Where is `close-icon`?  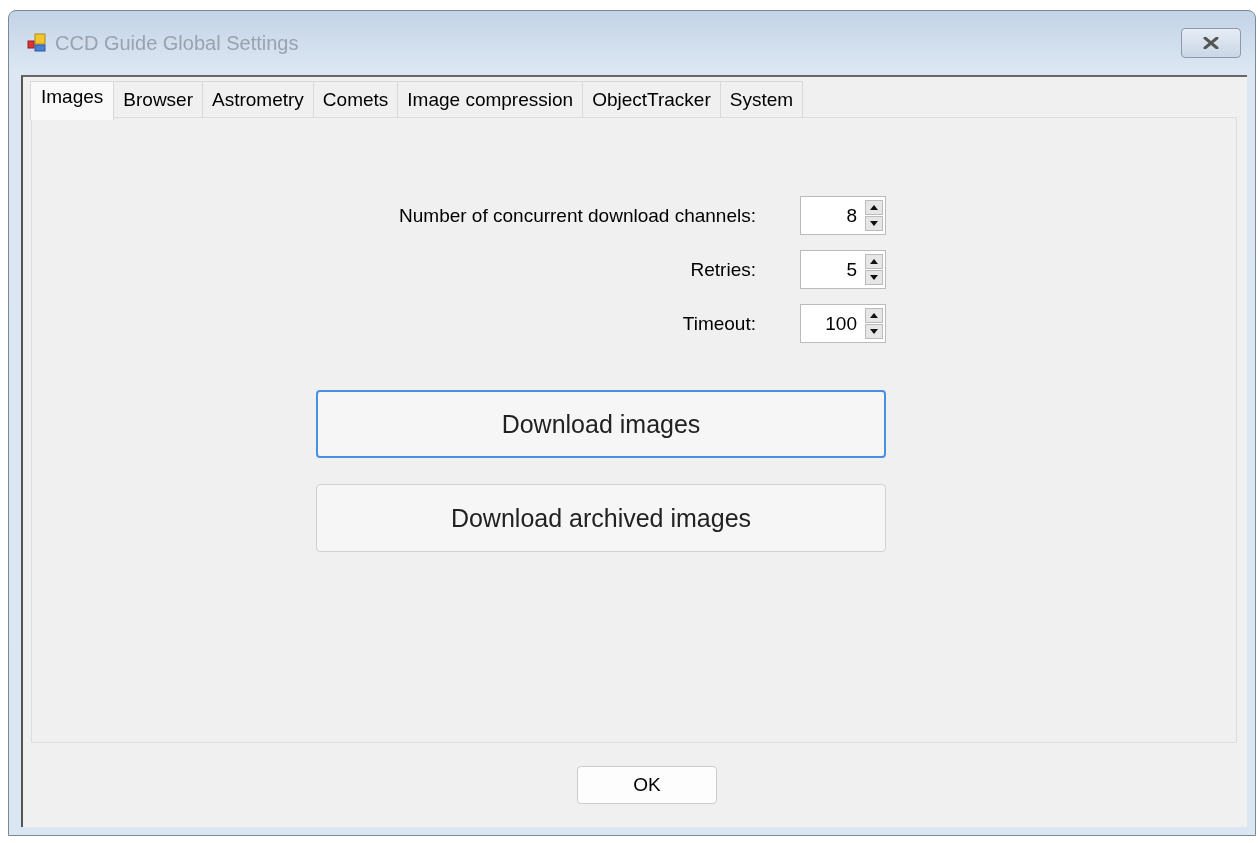
close-icon is located at coordinates (1211, 43).